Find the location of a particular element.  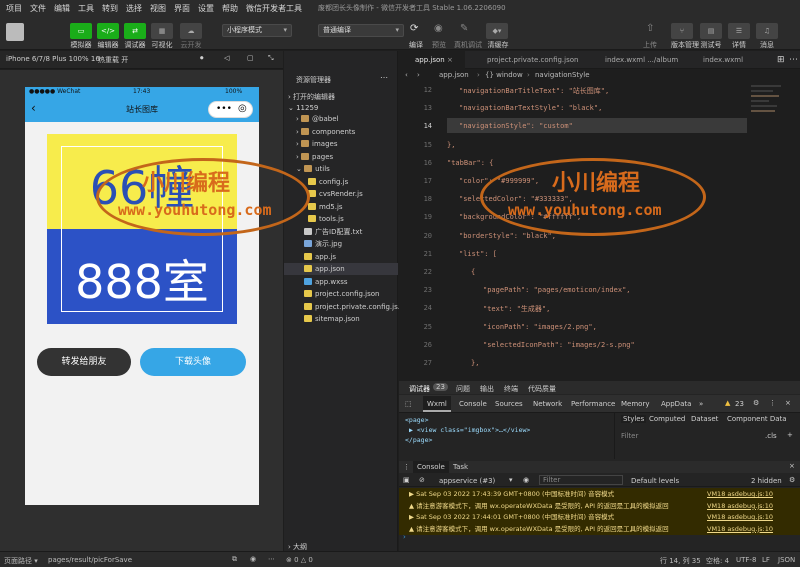

cloud-dev-button: ☁ is located at coordinates (191, 31).